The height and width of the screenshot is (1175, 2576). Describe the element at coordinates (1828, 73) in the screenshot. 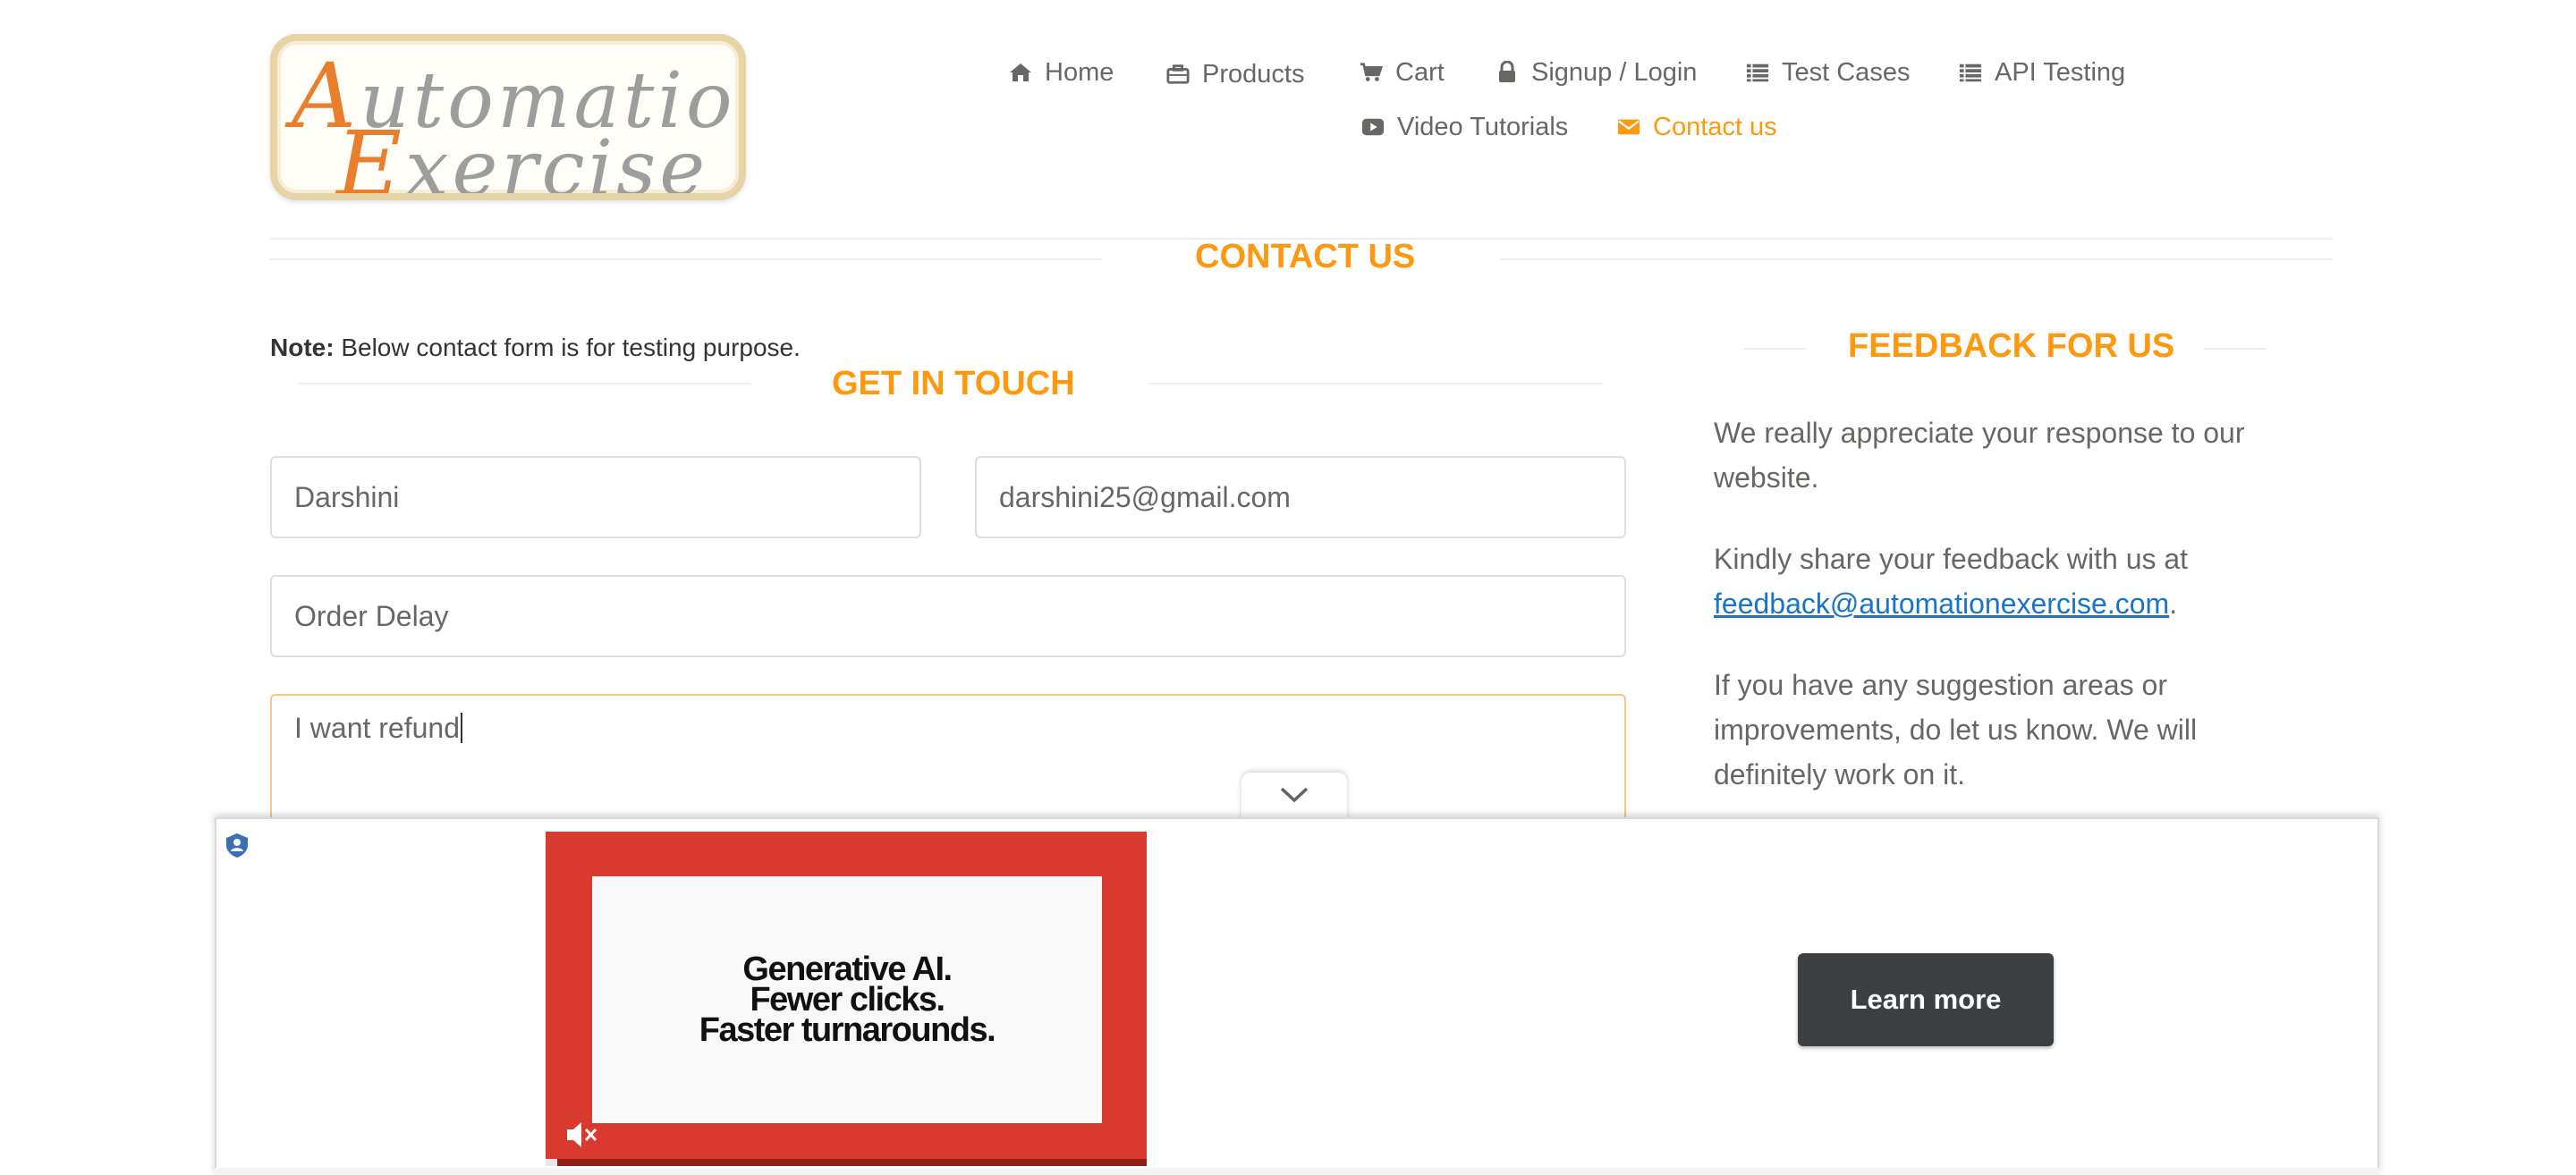

I see `nav-test-cases: Test Cases` at that location.